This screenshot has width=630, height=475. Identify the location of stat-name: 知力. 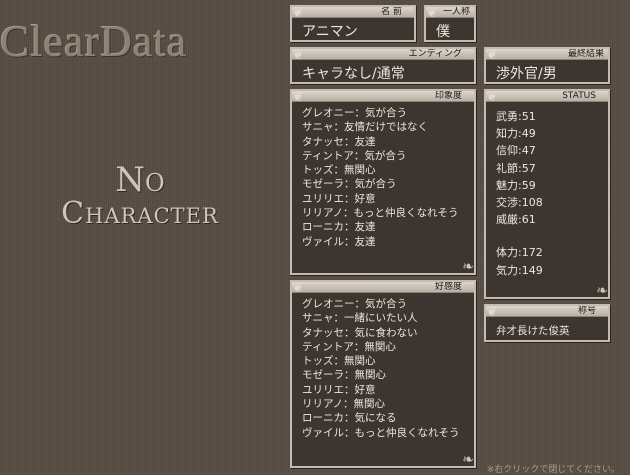
(507, 134).